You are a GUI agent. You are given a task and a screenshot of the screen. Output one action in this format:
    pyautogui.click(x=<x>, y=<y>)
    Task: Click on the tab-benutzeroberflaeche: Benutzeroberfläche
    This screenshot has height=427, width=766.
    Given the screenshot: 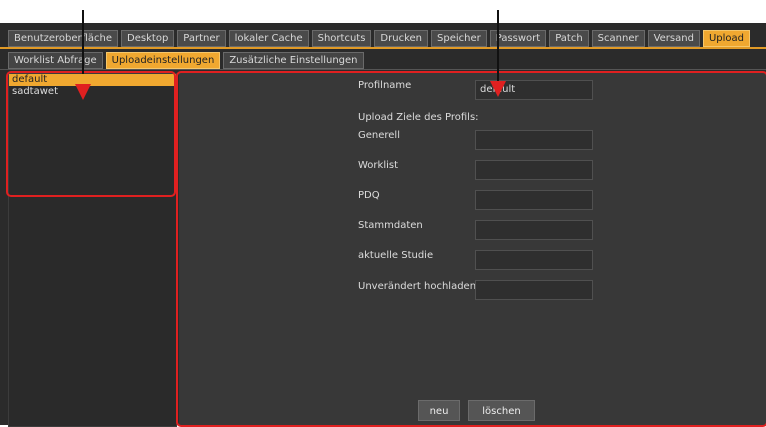 What is the action you would take?
    pyautogui.click(x=63, y=38)
    